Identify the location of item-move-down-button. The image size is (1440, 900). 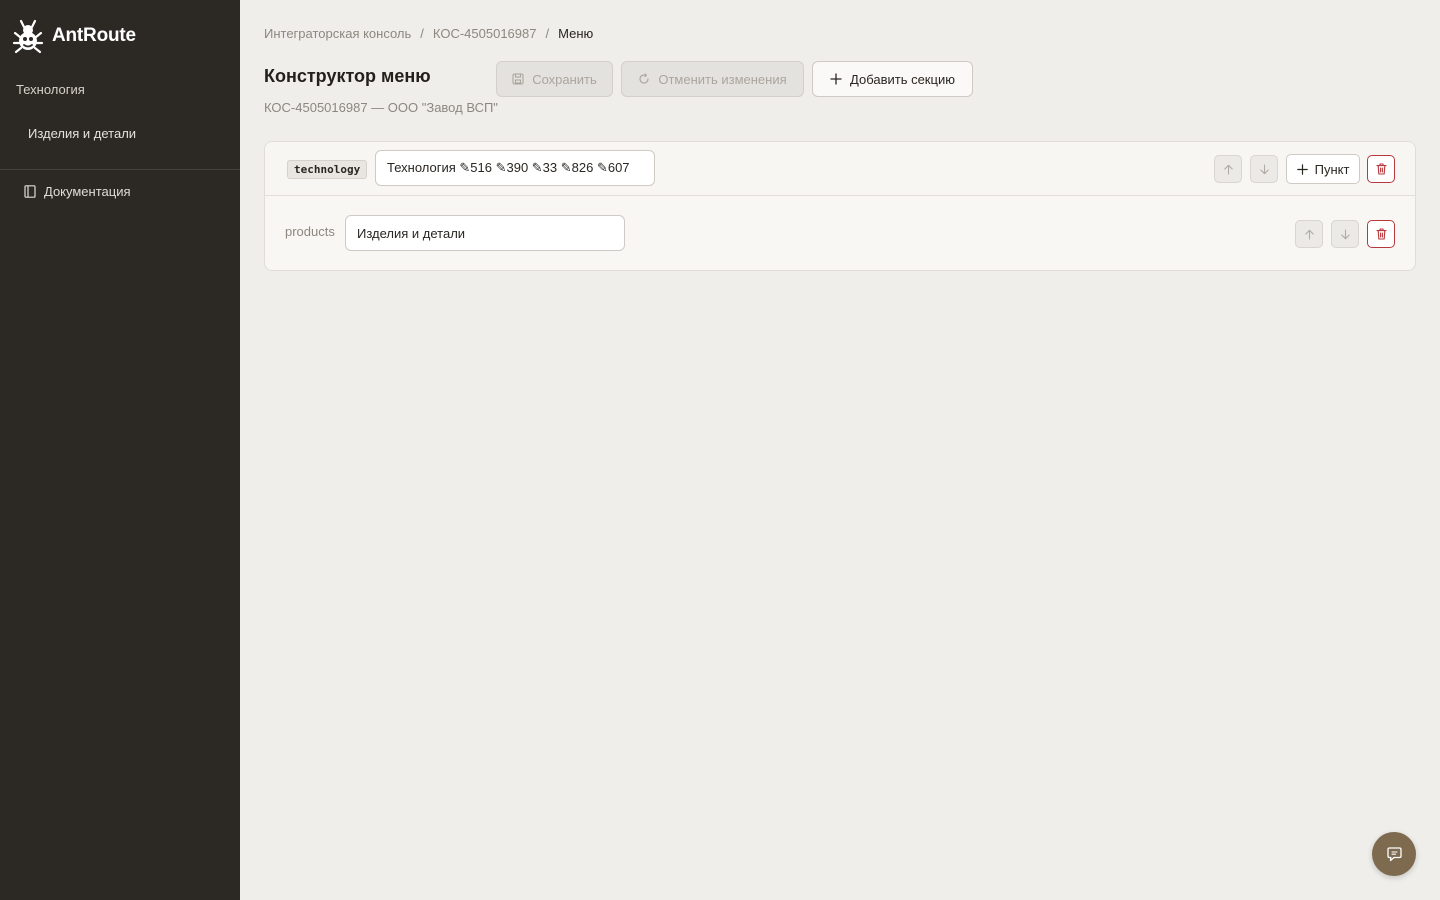
(1345, 234).